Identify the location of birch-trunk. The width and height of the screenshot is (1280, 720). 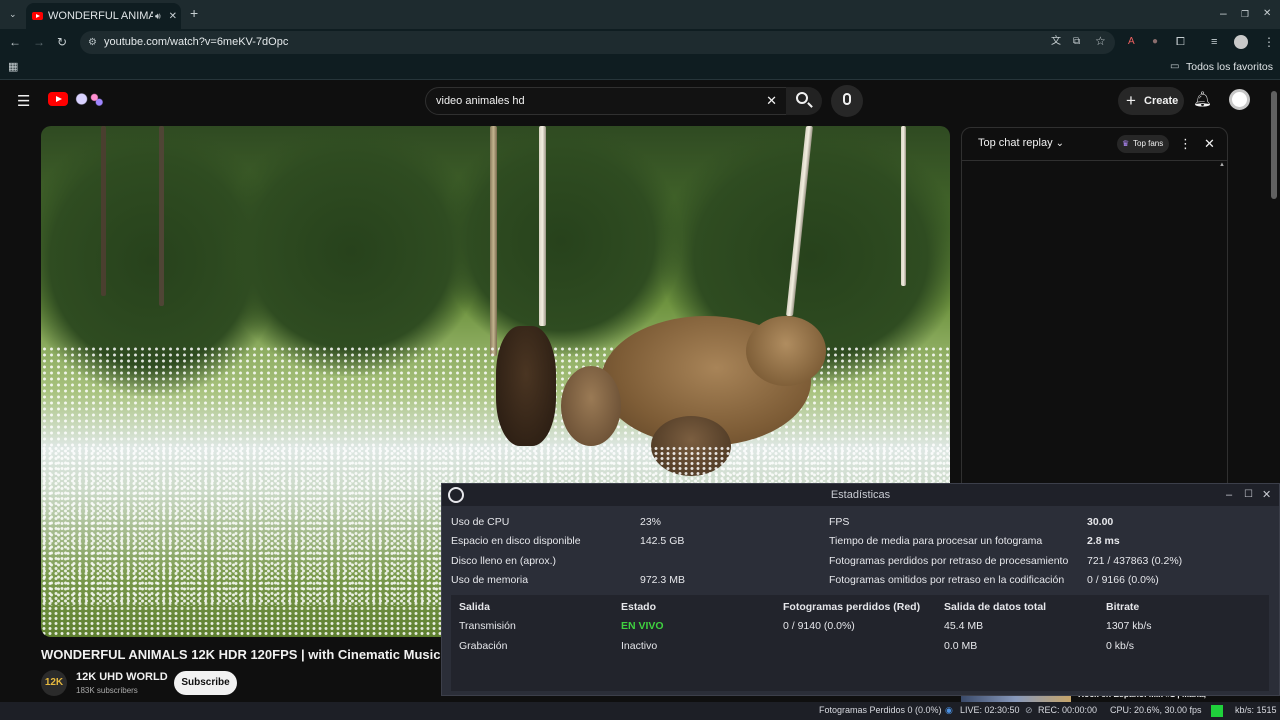
(493, 241).